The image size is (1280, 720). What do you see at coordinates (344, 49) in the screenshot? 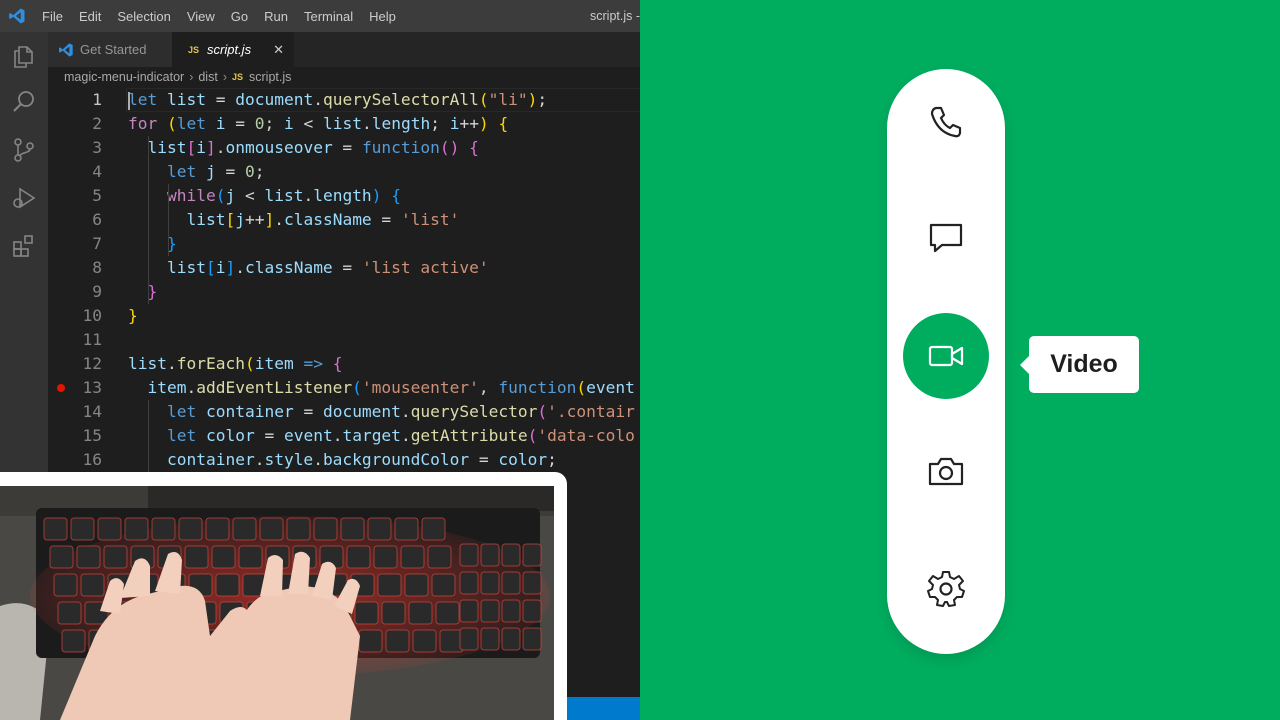
I see `tab-bar: Get Started JS script.js ✕` at bounding box center [344, 49].